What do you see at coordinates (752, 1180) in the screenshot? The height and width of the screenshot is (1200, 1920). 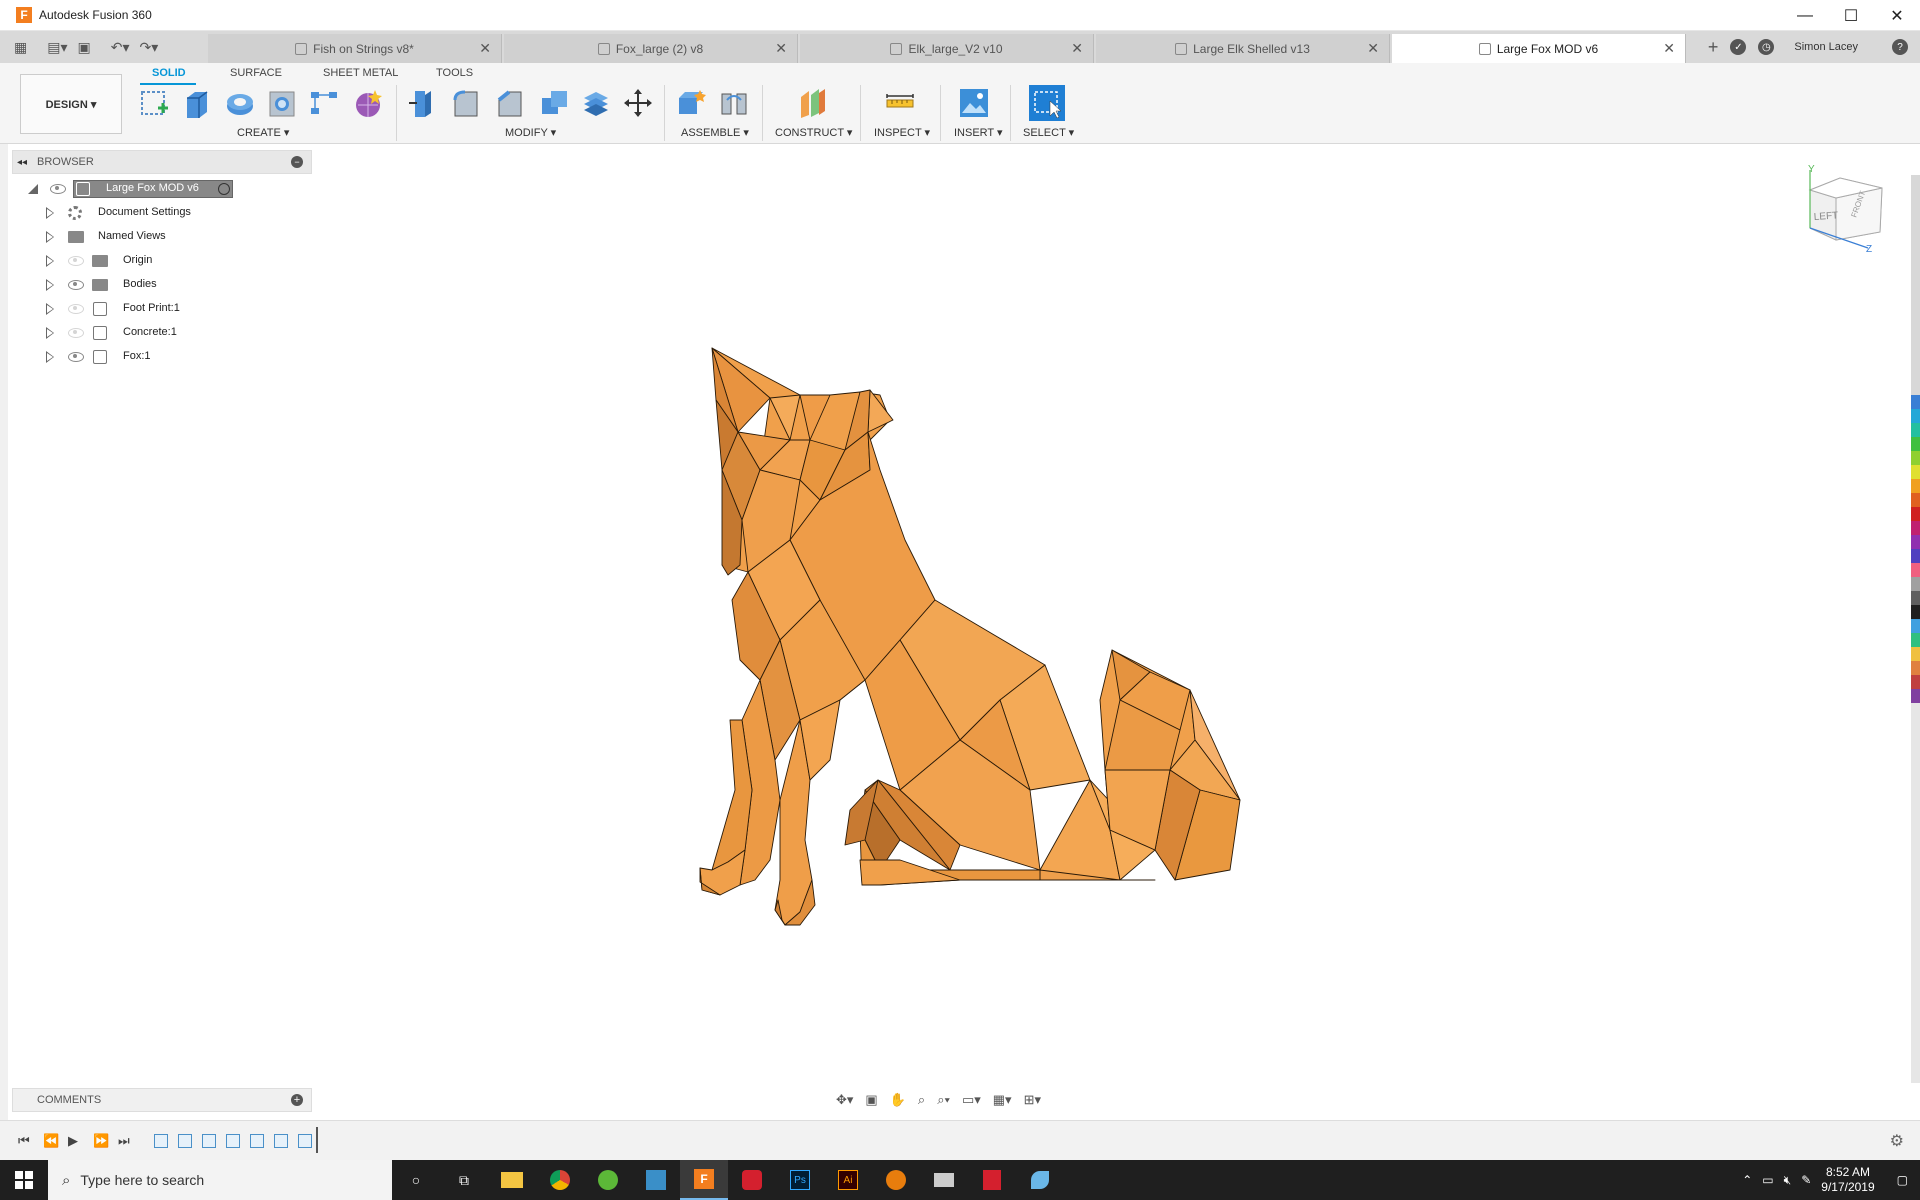 I see `creative-cloud-icon` at bounding box center [752, 1180].